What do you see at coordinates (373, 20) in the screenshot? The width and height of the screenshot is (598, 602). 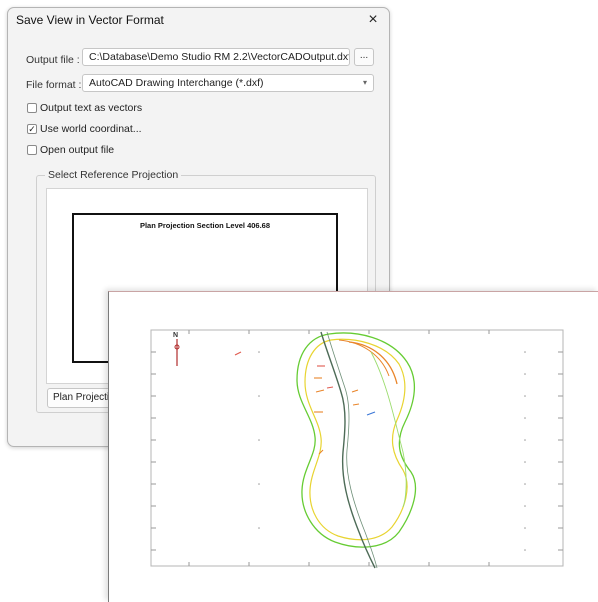 I see `close-icon: ×` at bounding box center [373, 20].